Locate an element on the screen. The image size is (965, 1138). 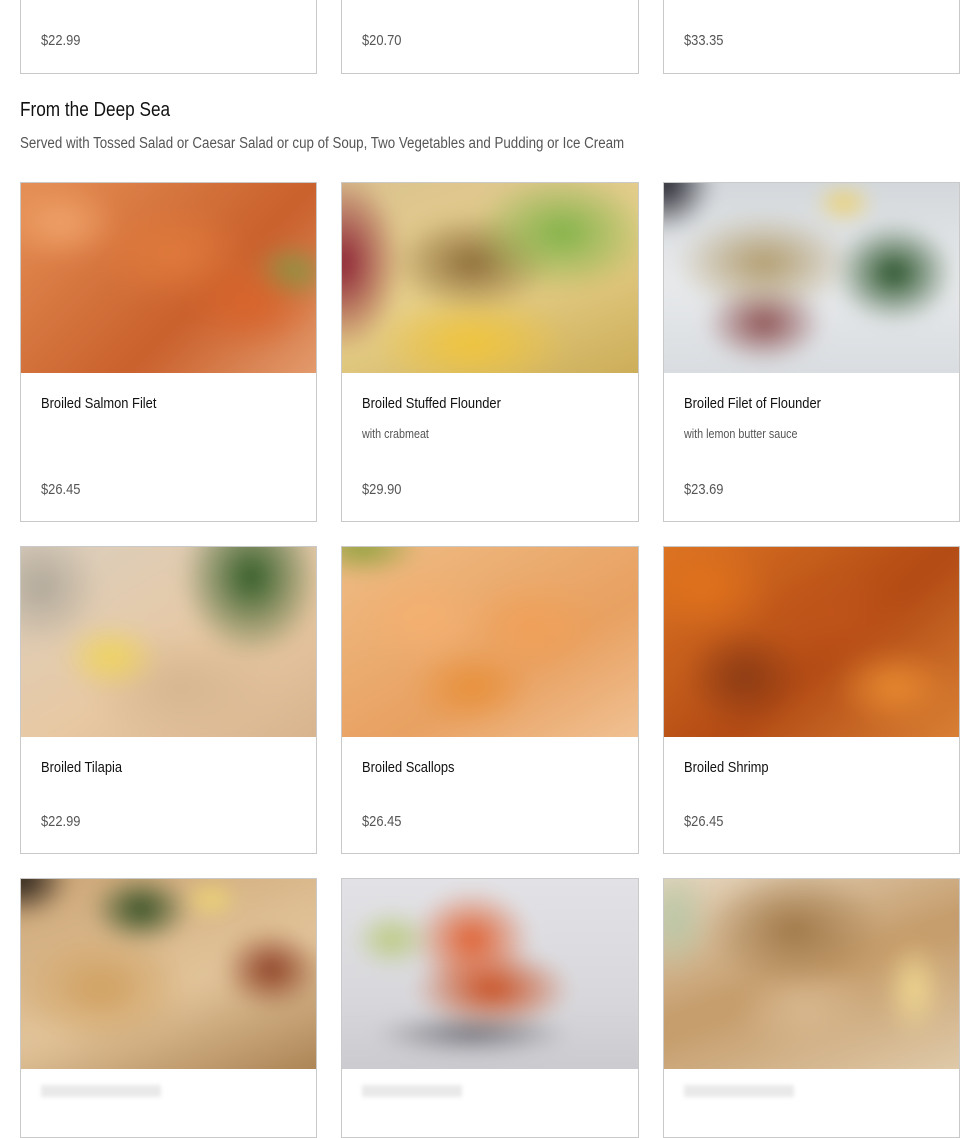
section-title: From the Deep Sea is located at coordinates (95, 110).